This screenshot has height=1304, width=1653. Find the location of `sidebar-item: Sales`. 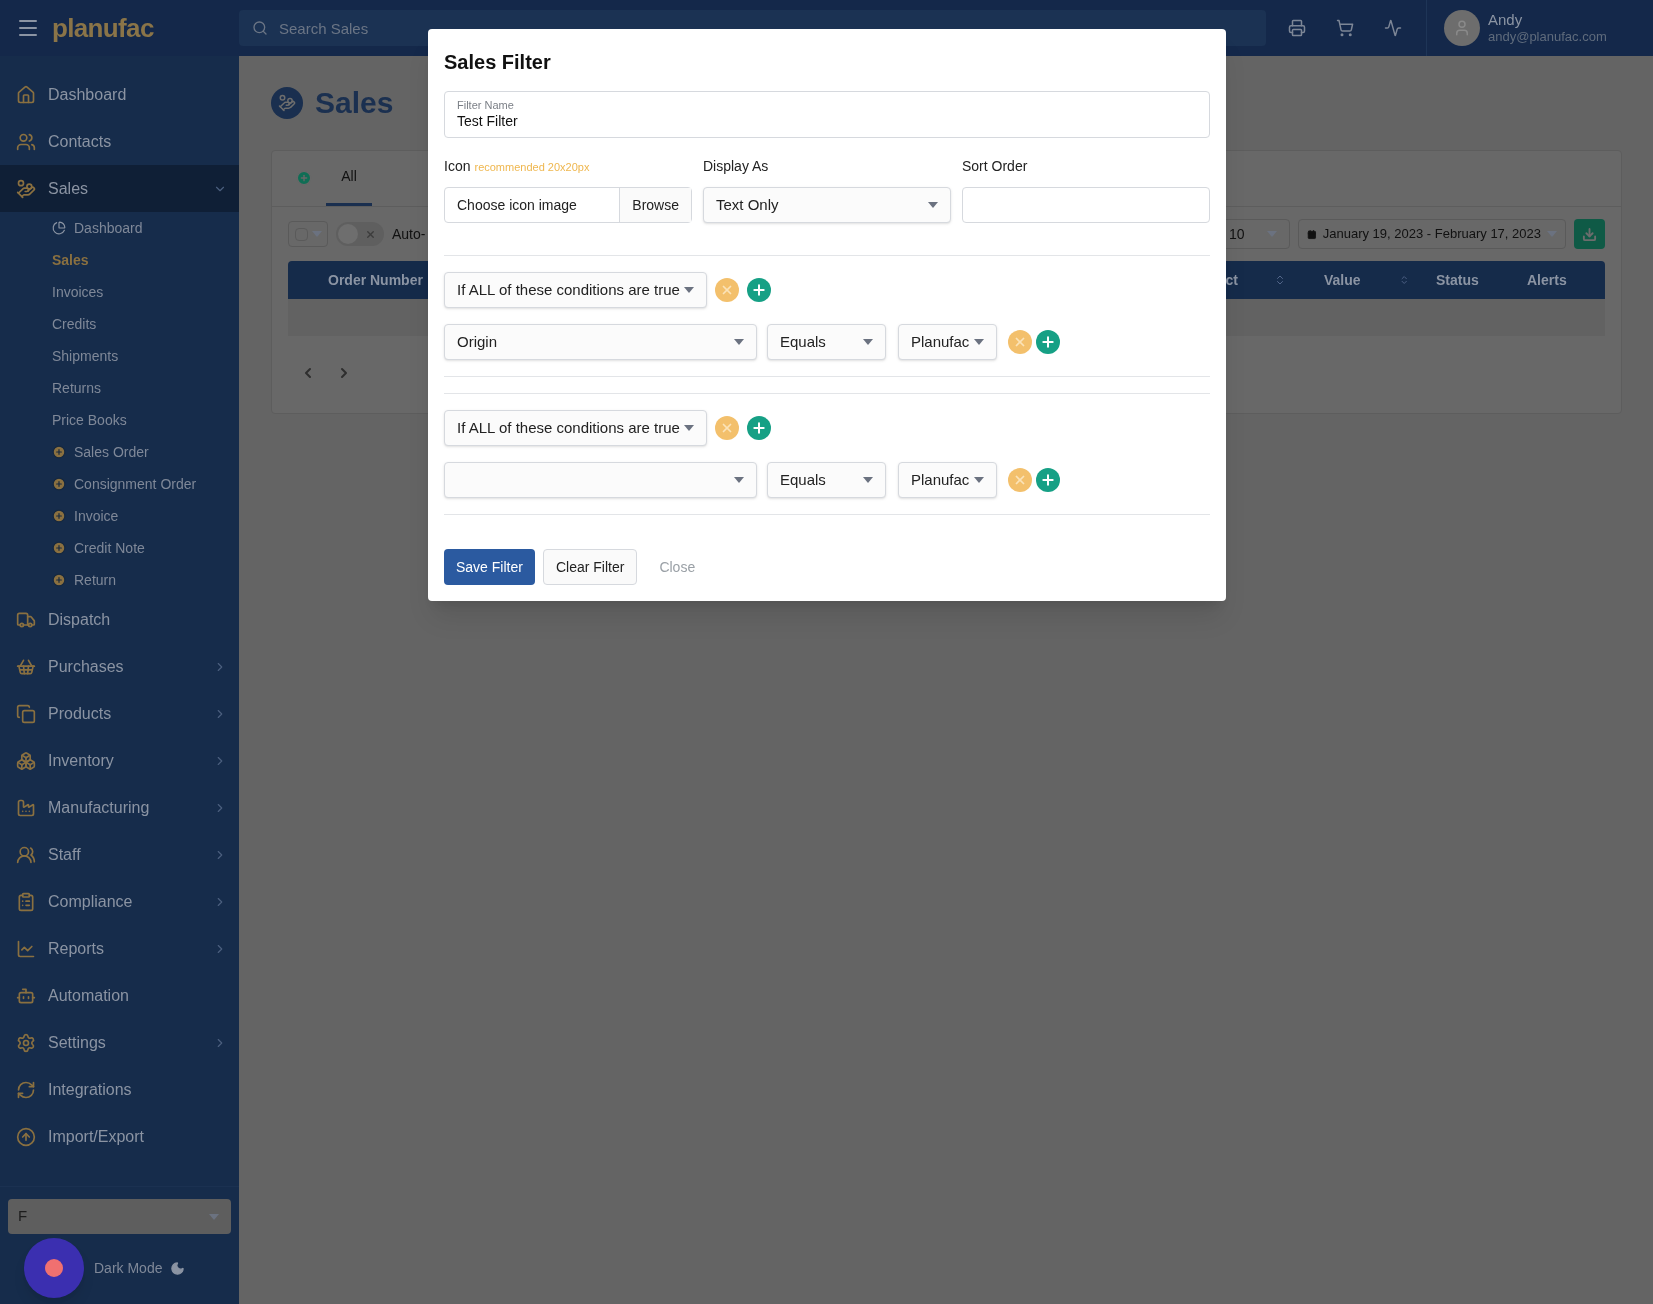

sidebar-item: Sales is located at coordinates (119, 188).